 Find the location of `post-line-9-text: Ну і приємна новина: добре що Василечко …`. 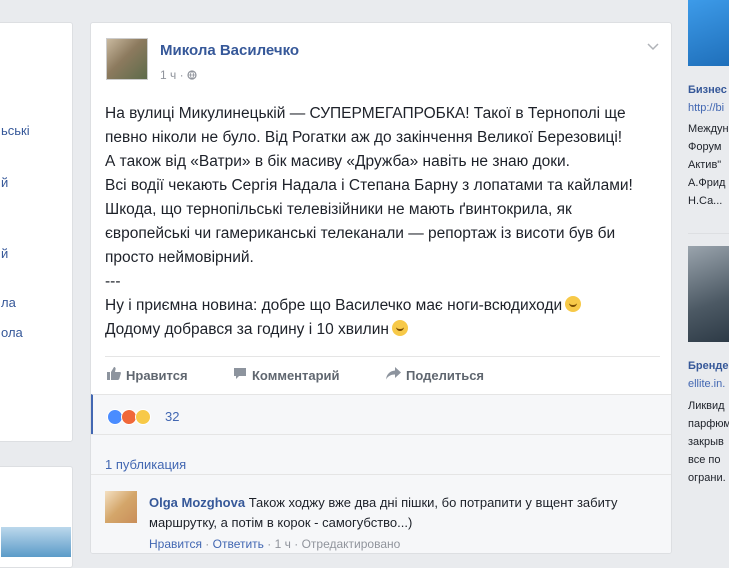

post-line-9-text: Ну і приємна новина: добре що Василечко … is located at coordinates (334, 305).